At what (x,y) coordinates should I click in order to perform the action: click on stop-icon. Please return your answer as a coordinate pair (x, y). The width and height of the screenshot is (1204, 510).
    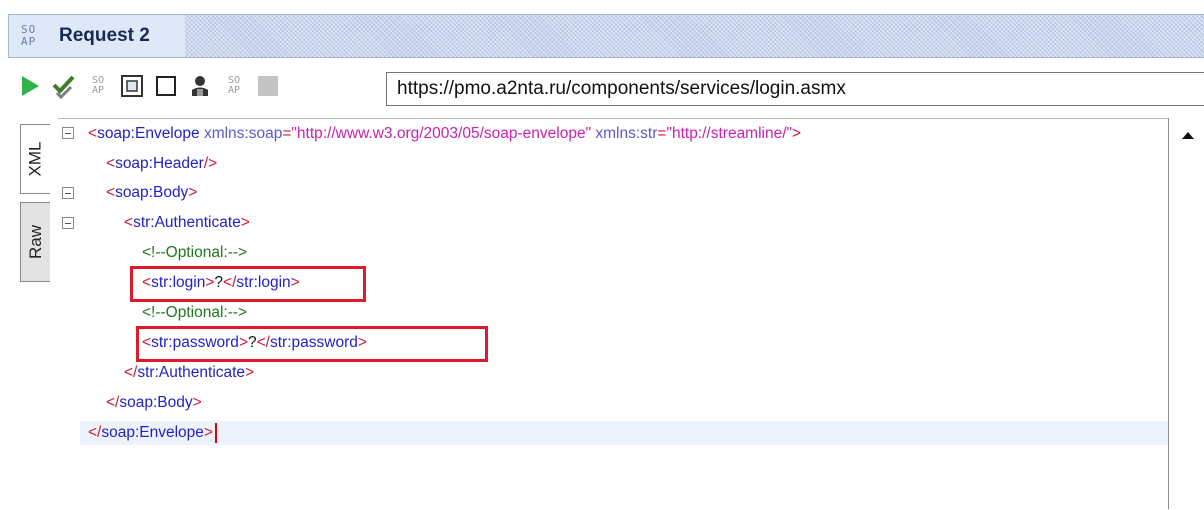
    Looking at the image, I should click on (268, 86).